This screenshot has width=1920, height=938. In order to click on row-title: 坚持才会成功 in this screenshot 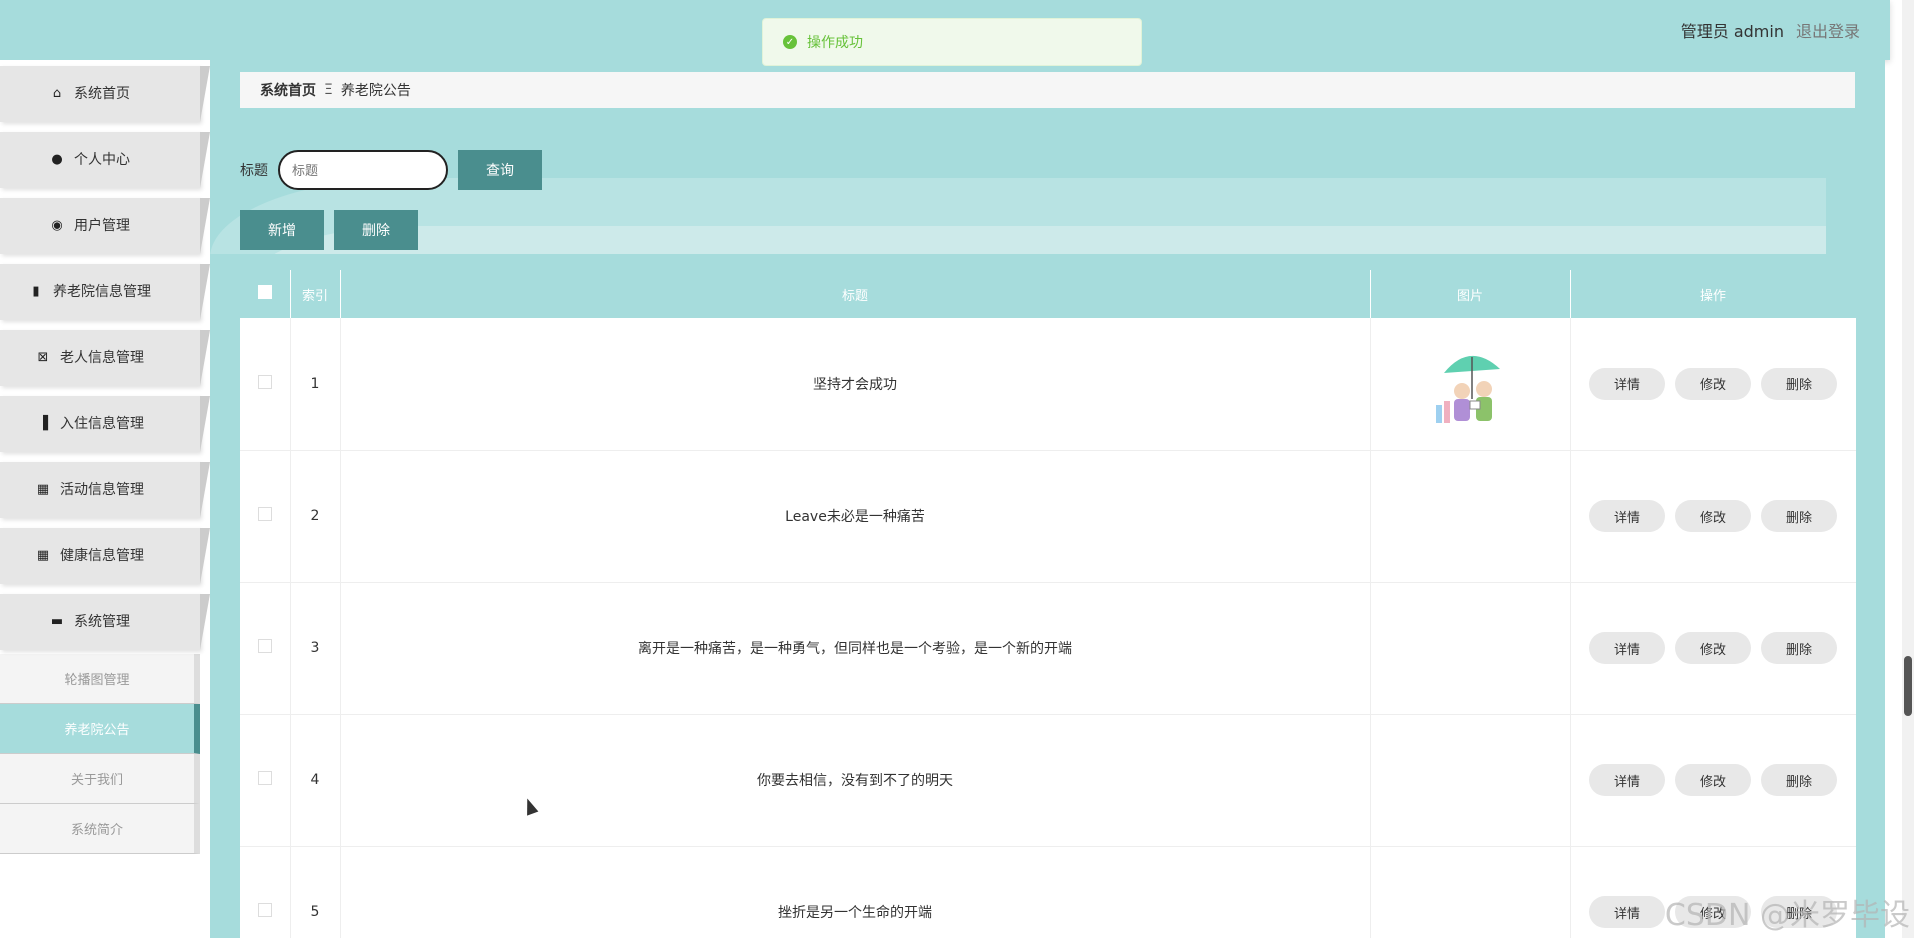, I will do `click(855, 384)`.